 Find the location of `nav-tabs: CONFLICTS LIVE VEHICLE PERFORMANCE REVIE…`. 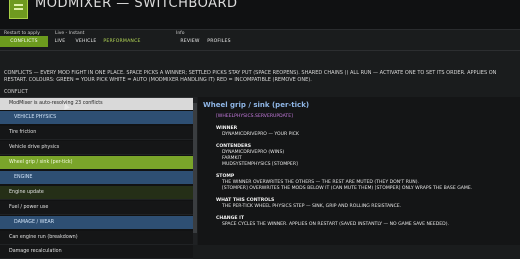

nav-tabs: CONFLICTS LIVE VEHICLE PERFORMANCE REVIE… is located at coordinates (260, 41).